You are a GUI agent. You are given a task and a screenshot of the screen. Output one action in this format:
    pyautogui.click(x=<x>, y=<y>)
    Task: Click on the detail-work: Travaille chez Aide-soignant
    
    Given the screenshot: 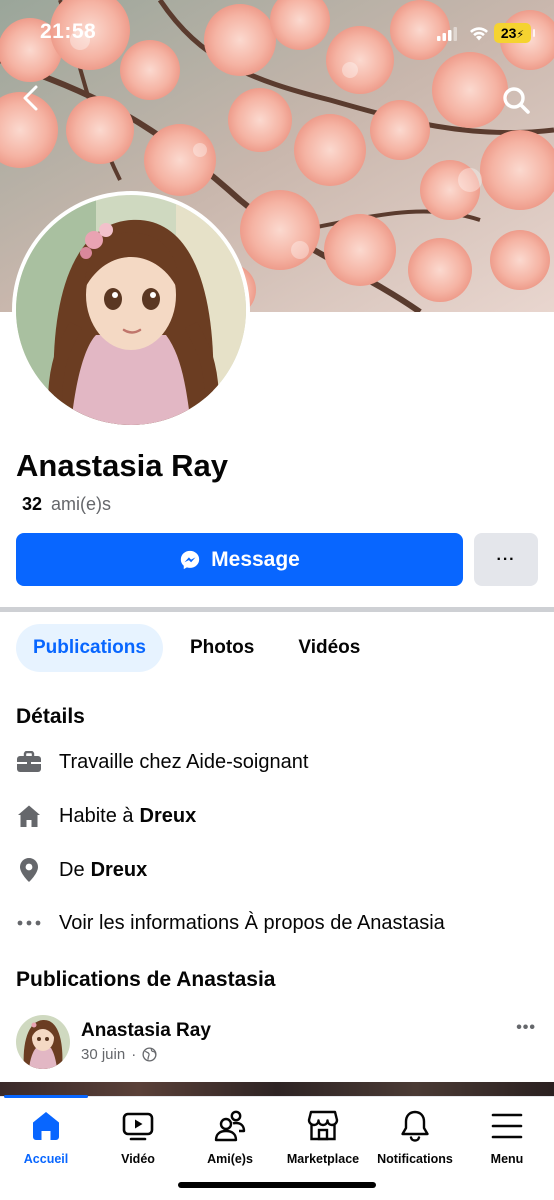 What is the action you would take?
    pyautogui.click(x=162, y=762)
    